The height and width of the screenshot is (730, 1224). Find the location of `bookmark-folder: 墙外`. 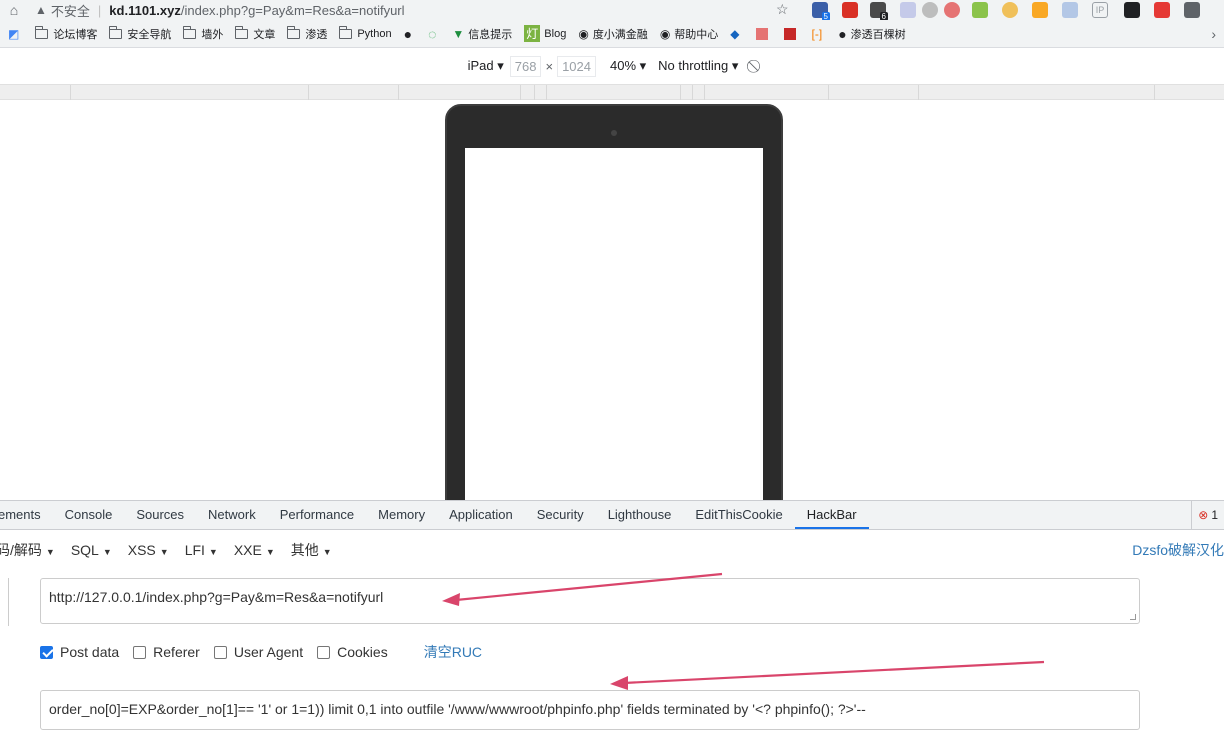

bookmark-folder: 墙外 is located at coordinates (202, 33).